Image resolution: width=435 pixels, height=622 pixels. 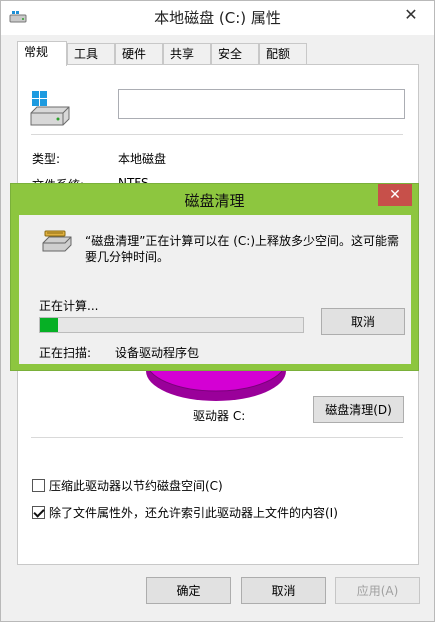 I want to click on disk-cleanup-icon, so click(x=57, y=241).